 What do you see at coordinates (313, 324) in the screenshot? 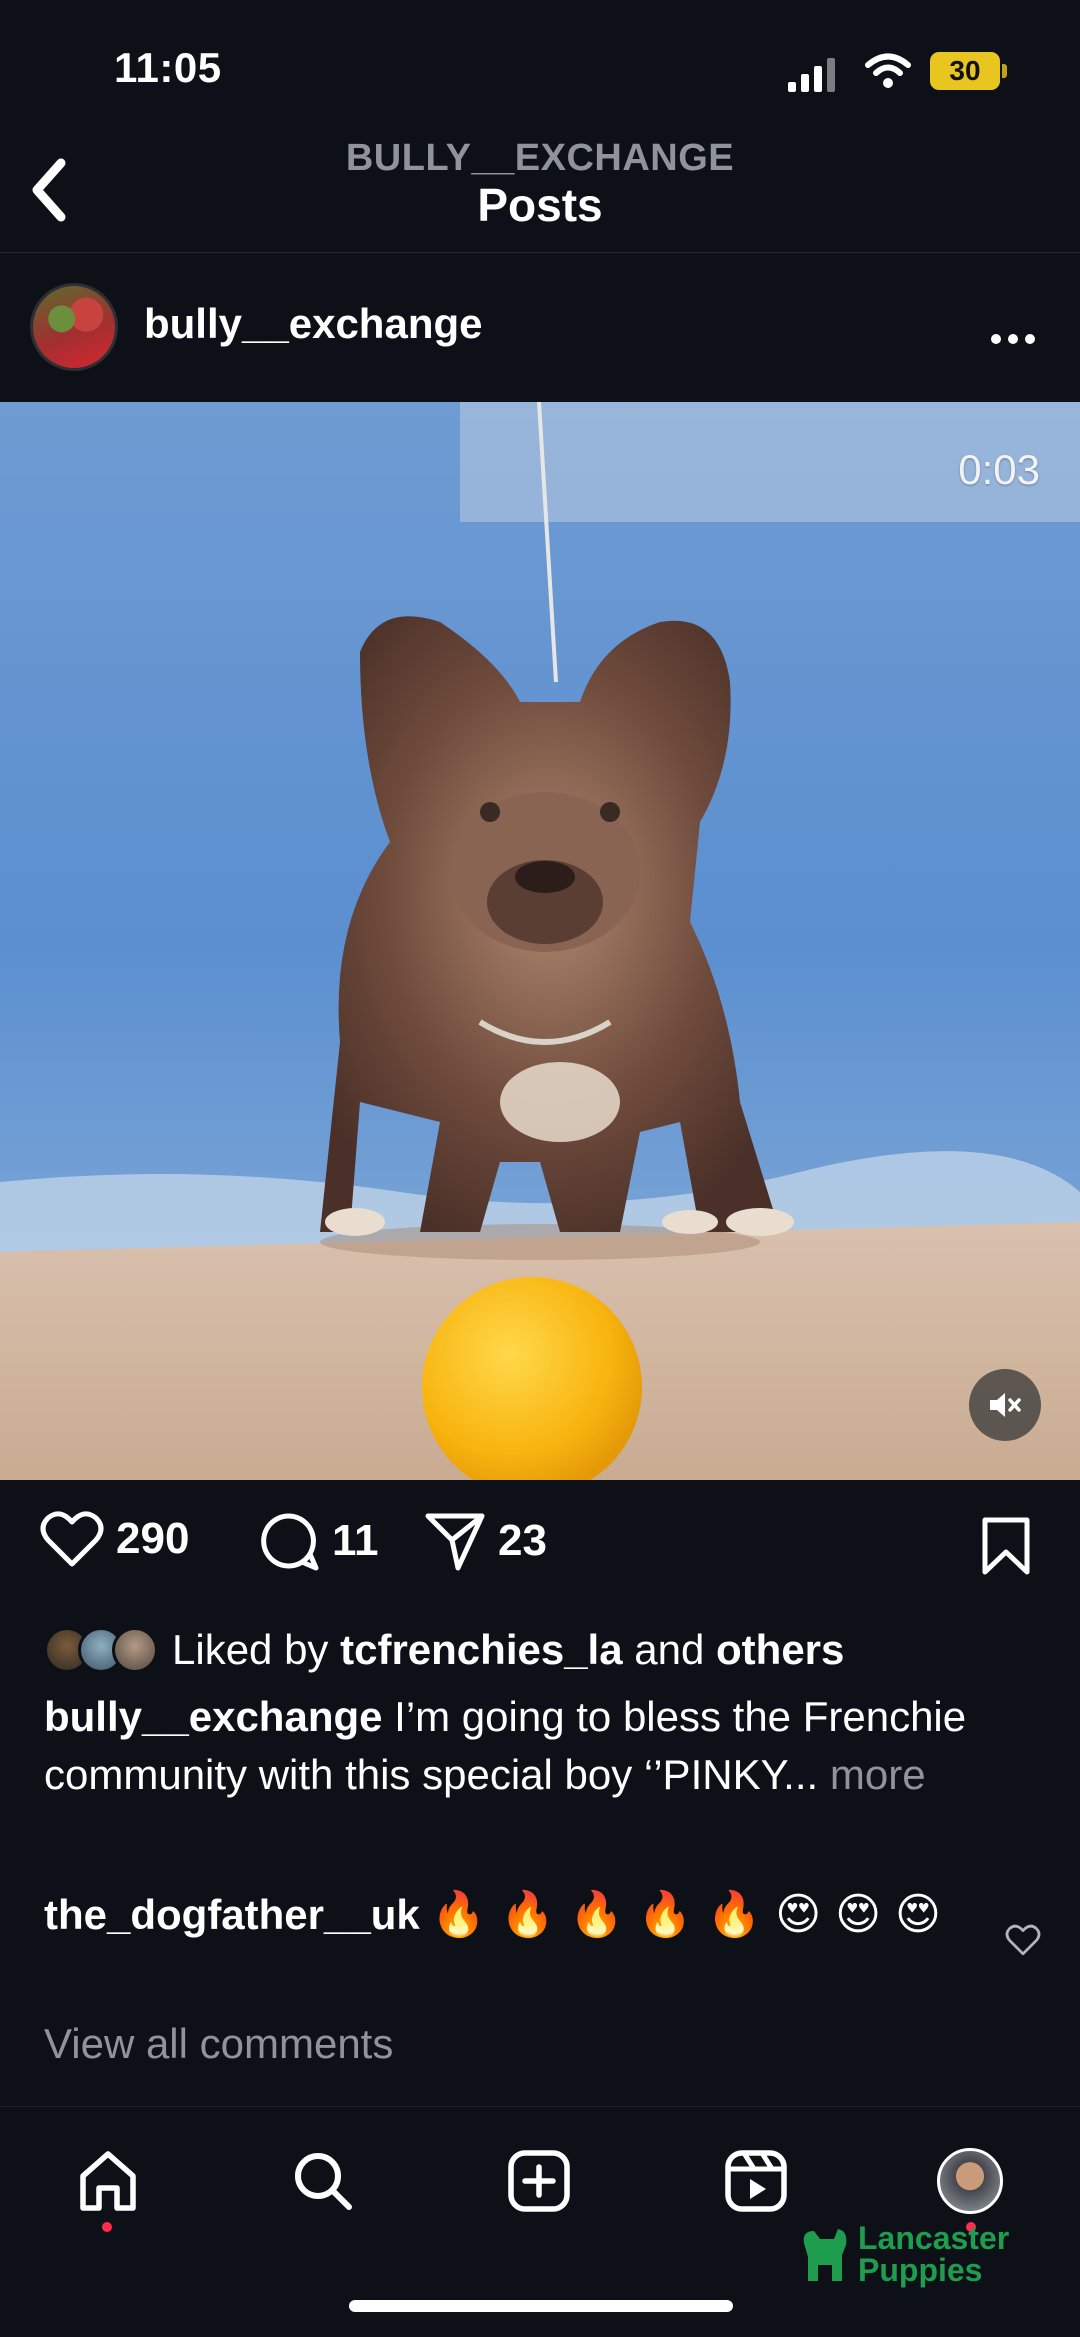
I see `post-author-username: bully__exchange` at bounding box center [313, 324].